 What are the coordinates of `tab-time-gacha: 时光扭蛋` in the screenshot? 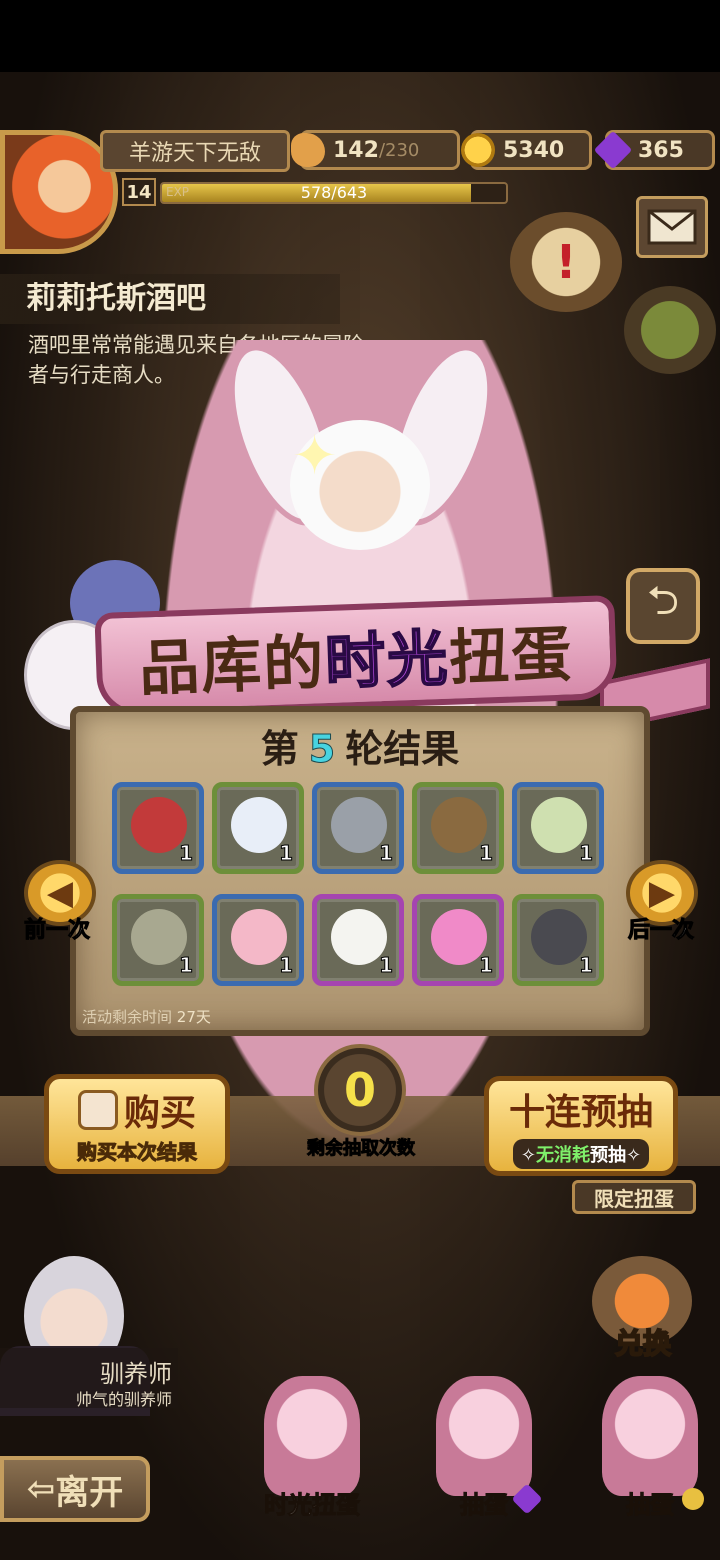 It's located at (312, 1451).